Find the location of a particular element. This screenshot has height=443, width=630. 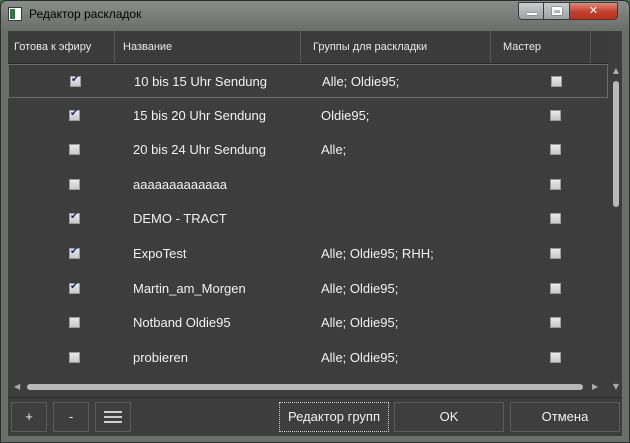

column-header-ready: Готова к эфиру is located at coordinates (61, 47).